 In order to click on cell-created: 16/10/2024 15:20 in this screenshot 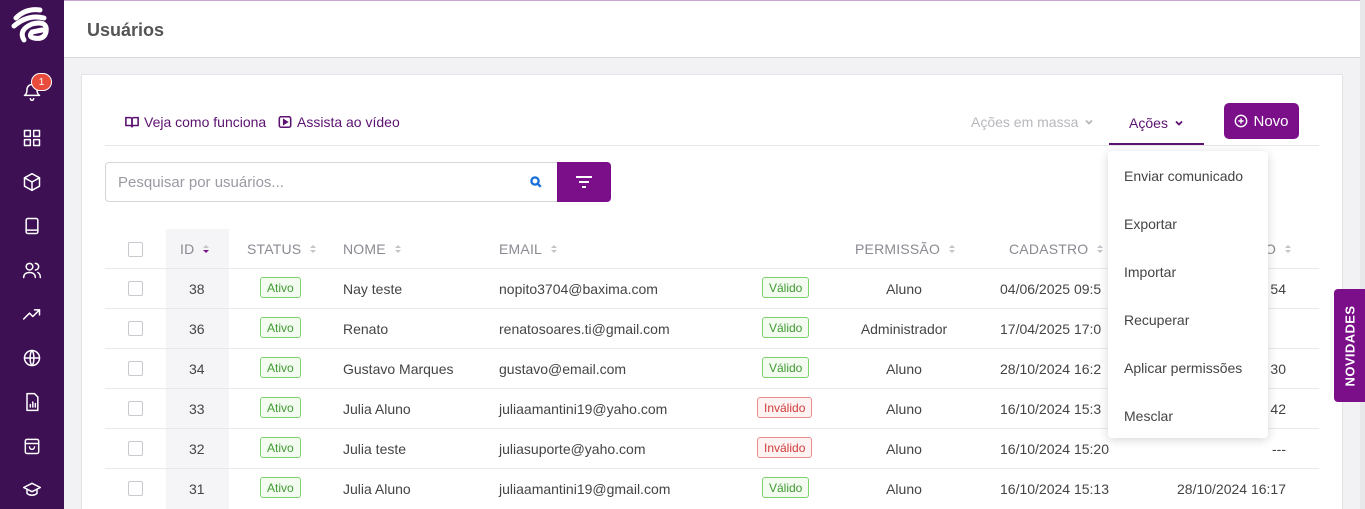, I will do `click(1054, 449)`.